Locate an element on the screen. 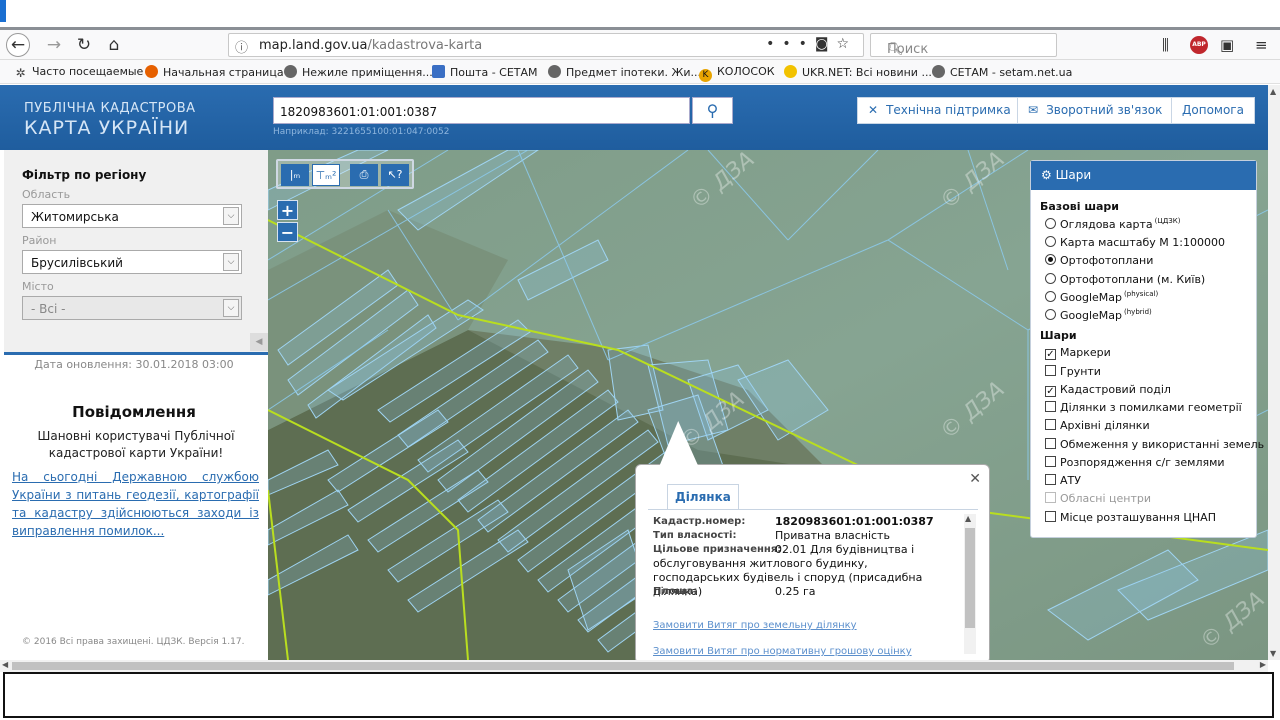 This screenshot has width=1280, height=720. chevron-down-icon: ⌵ is located at coordinates (231, 216).